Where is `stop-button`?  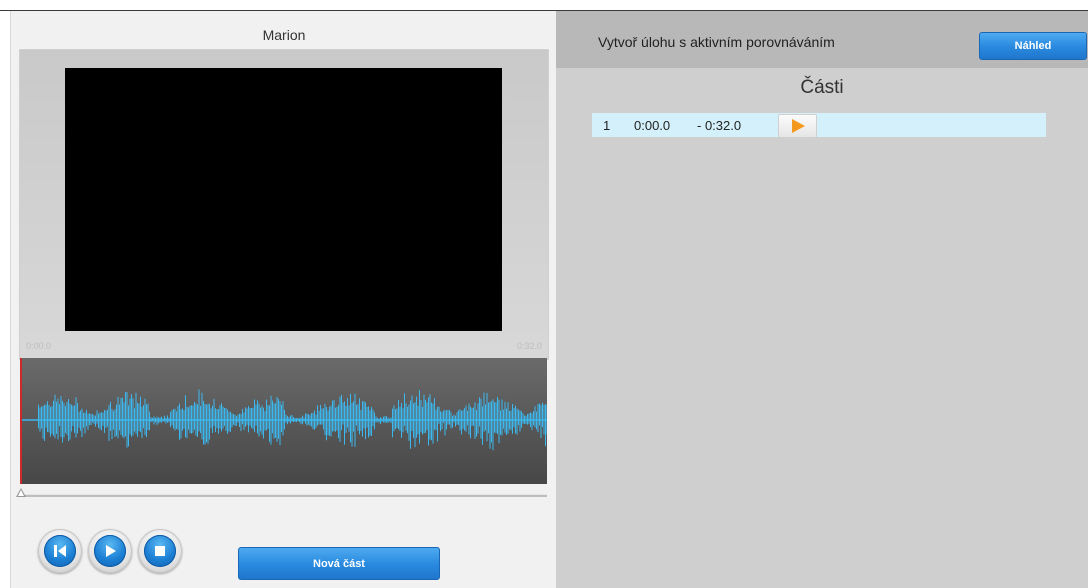
stop-button is located at coordinates (160, 551).